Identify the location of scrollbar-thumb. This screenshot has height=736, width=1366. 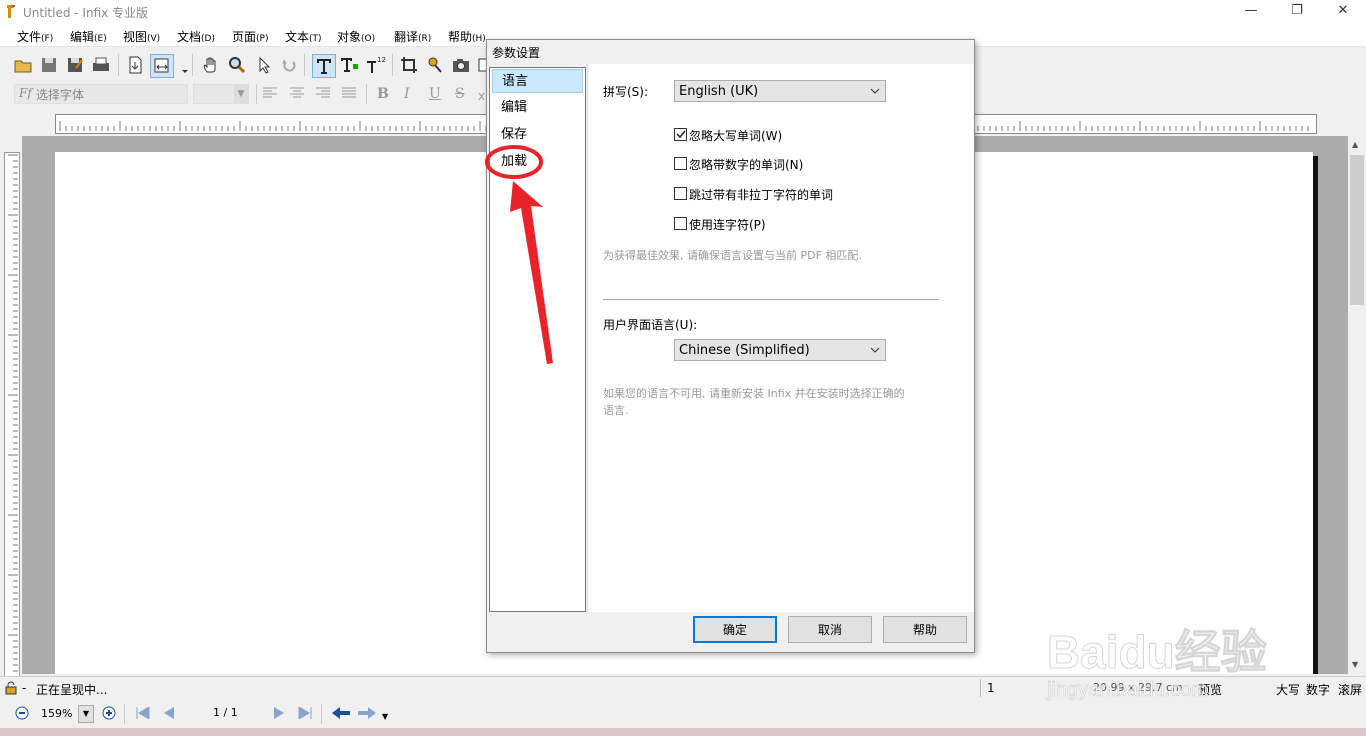
(1357, 230).